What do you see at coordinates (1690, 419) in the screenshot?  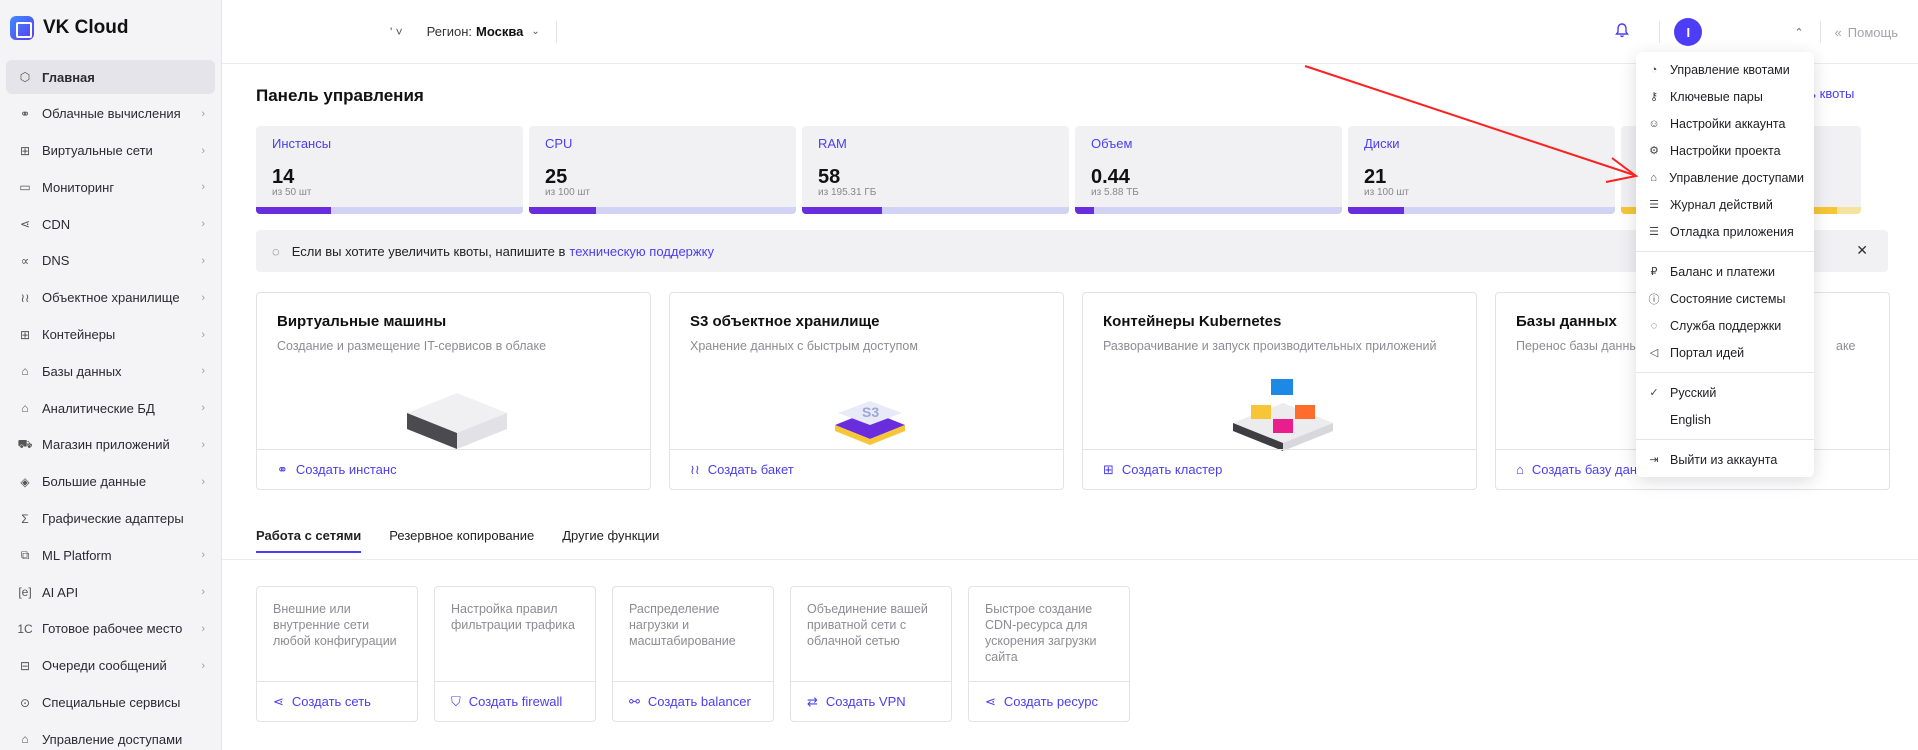 I see `menu-item-label: English` at bounding box center [1690, 419].